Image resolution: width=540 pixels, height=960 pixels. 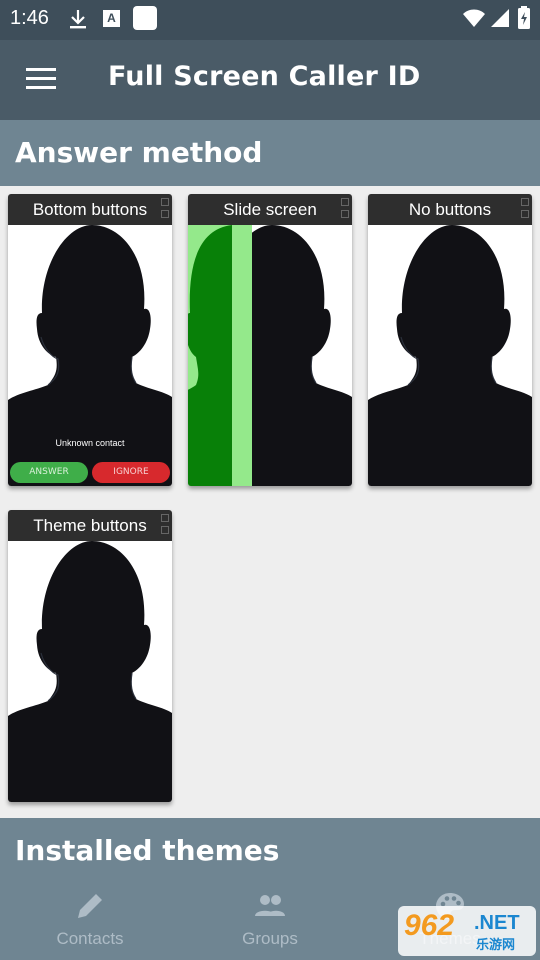 What do you see at coordinates (270, 938) in the screenshot?
I see `nav-label: Groups` at bounding box center [270, 938].